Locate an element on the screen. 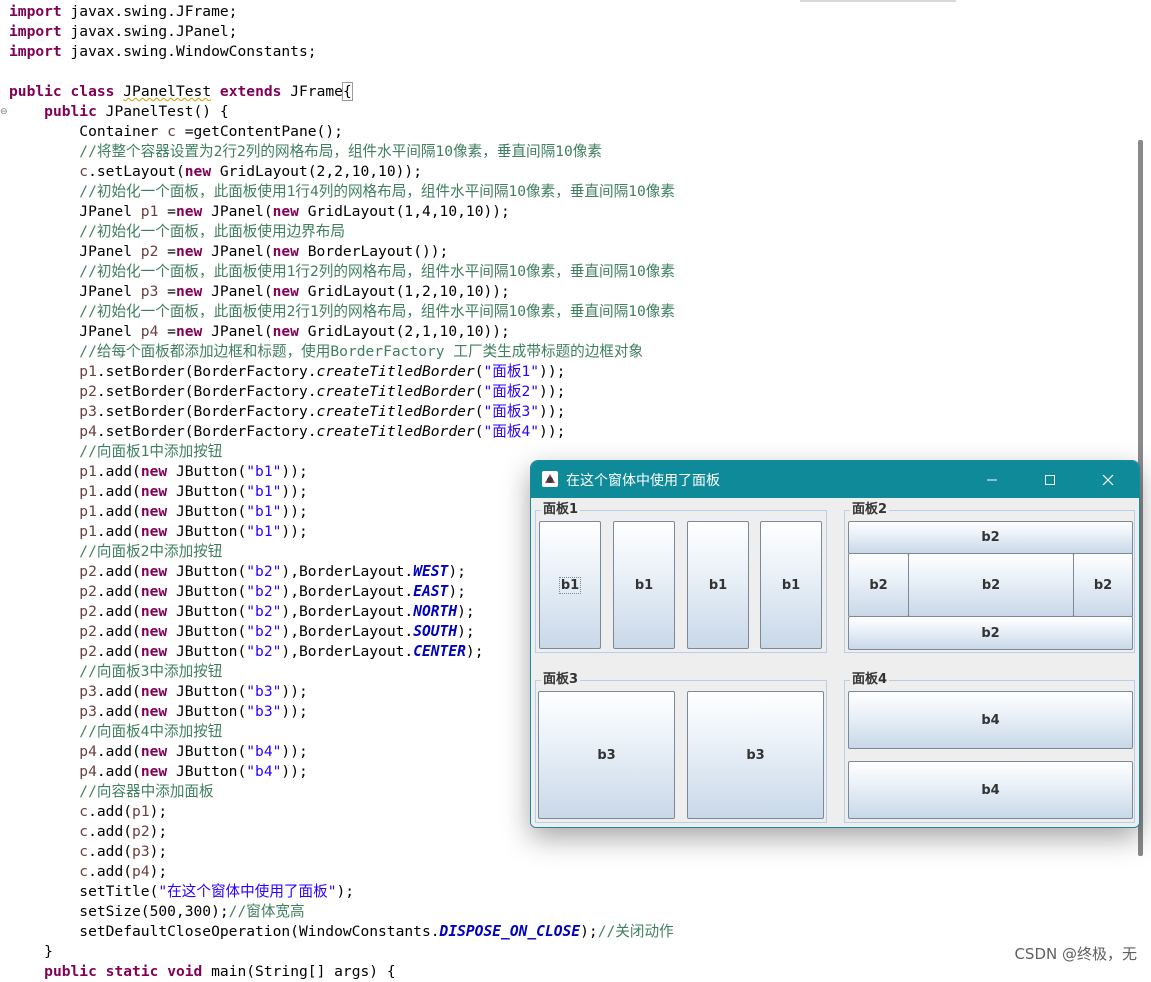 This screenshot has width=1151, height=982. p1-button-1-label: b1 is located at coordinates (570, 585).